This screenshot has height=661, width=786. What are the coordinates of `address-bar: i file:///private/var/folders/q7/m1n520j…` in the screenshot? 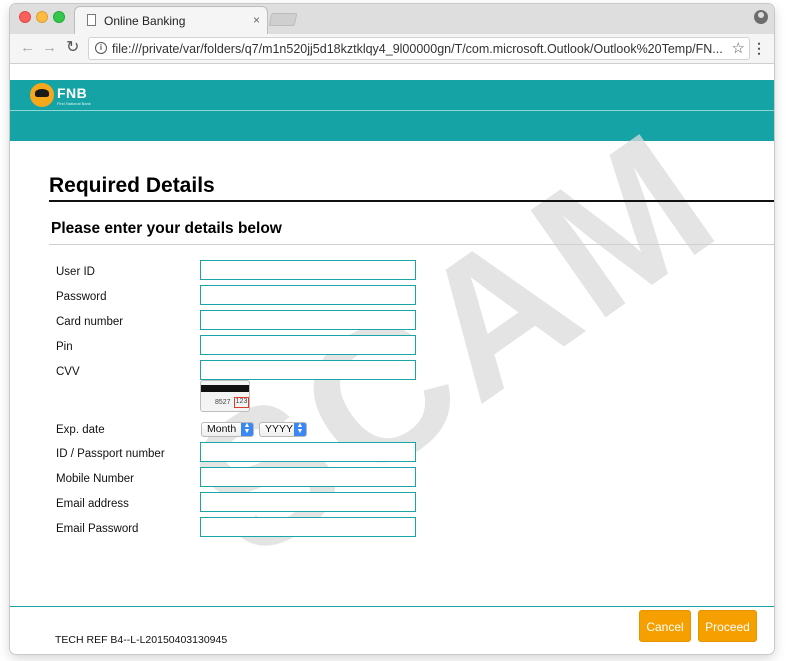 It's located at (419, 48).